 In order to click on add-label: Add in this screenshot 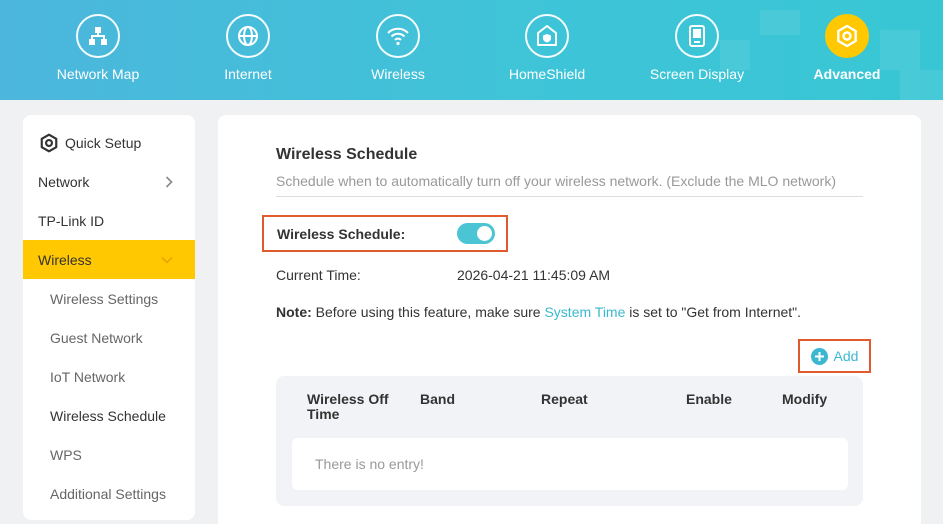, I will do `click(846, 356)`.